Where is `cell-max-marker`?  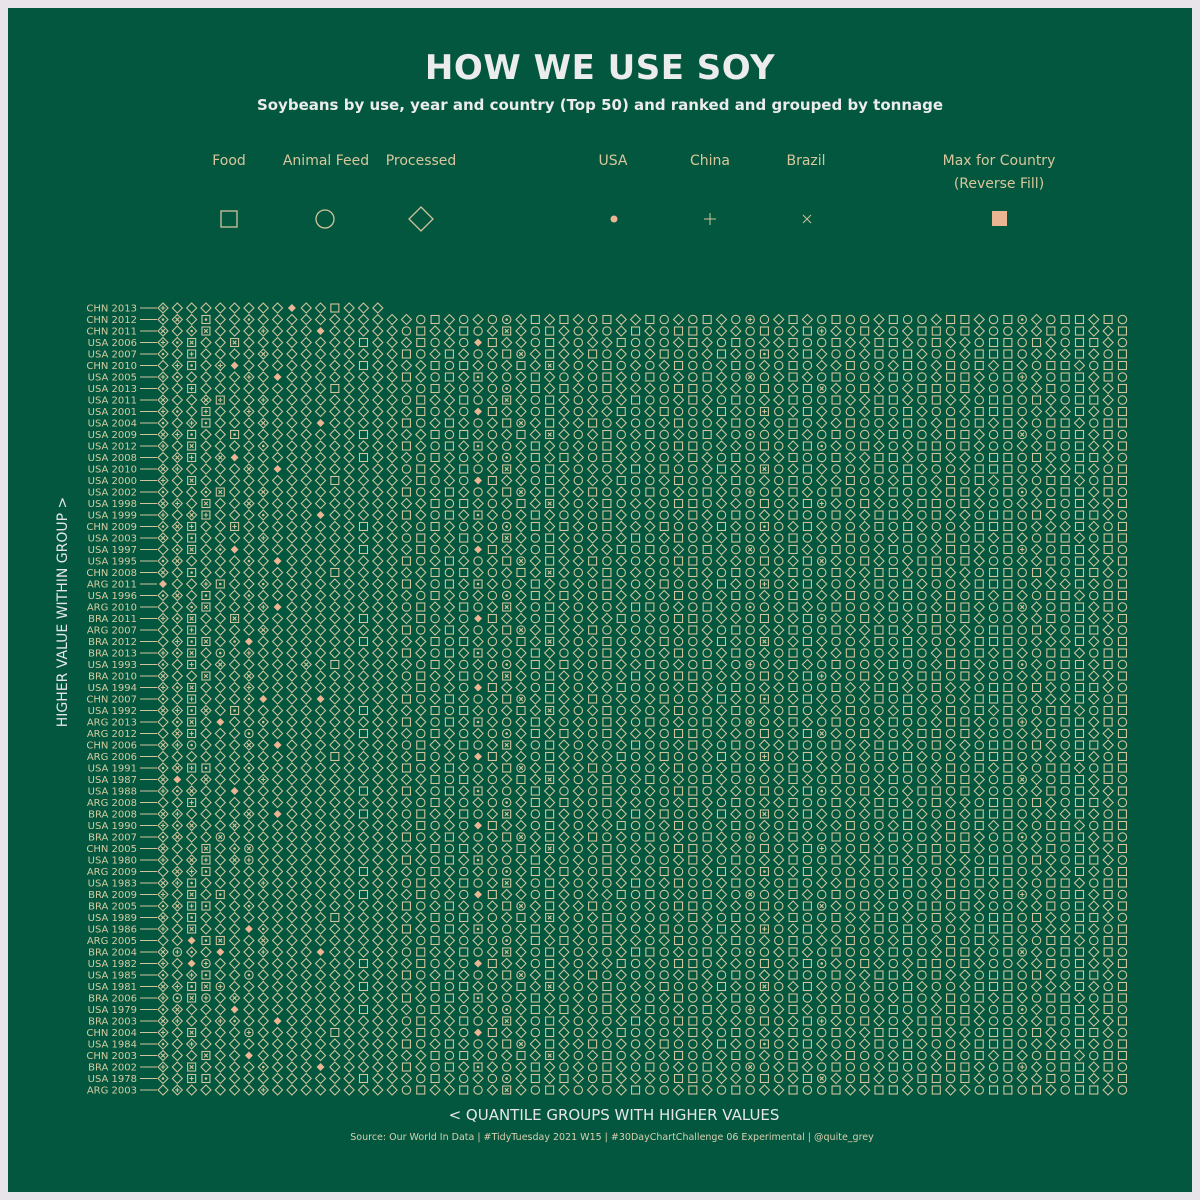 cell-max-marker is located at coordinates (234, 365).